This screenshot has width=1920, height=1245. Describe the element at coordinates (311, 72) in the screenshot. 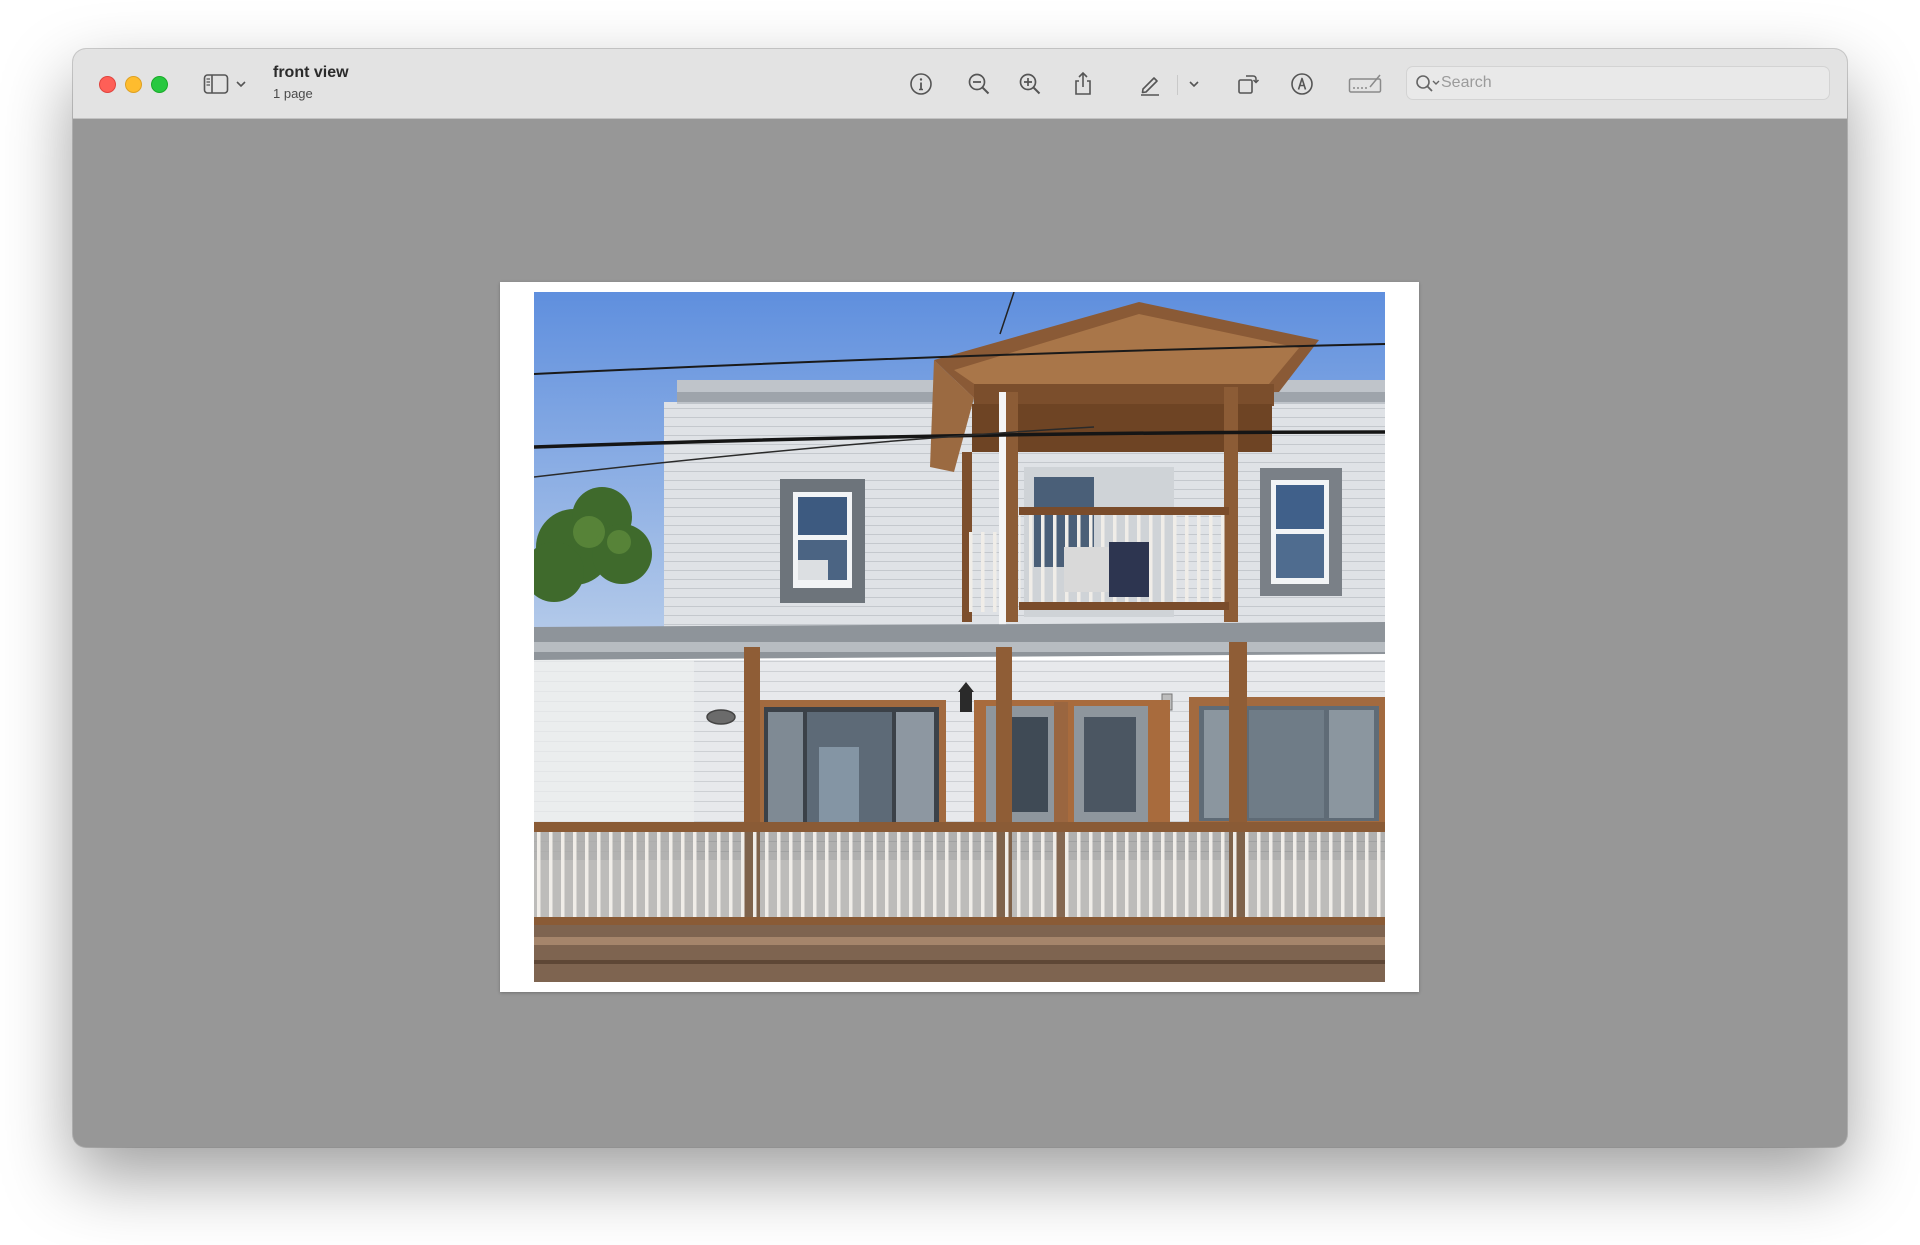

I see `document-title: front view` at that location.